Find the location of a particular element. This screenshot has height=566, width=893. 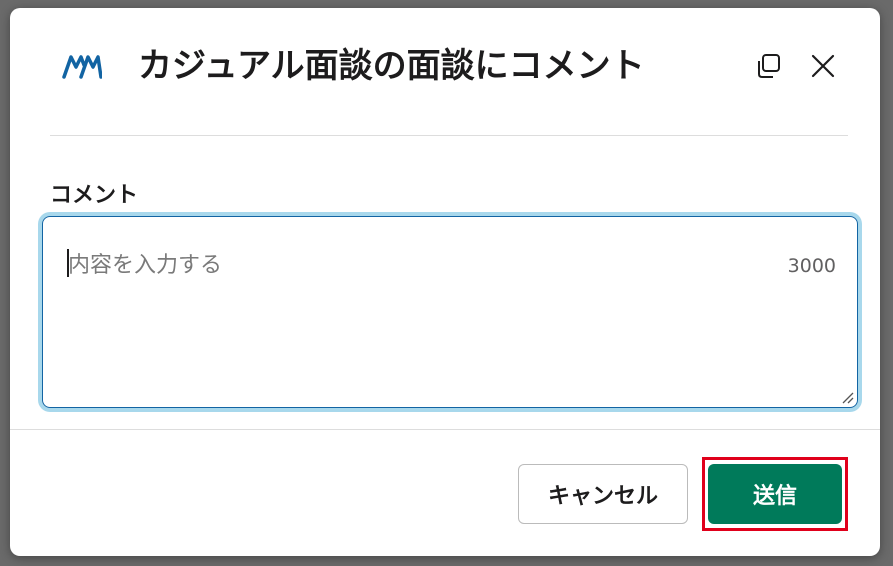

char-count: 3000 is located at coordinates (811, 266).